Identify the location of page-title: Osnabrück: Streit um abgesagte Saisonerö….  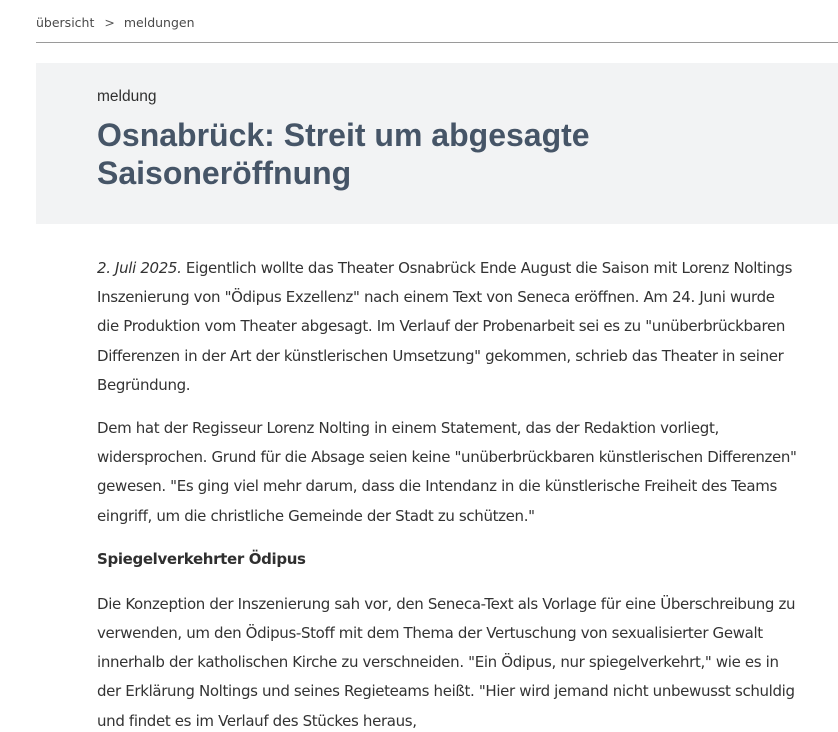
(343, 154).